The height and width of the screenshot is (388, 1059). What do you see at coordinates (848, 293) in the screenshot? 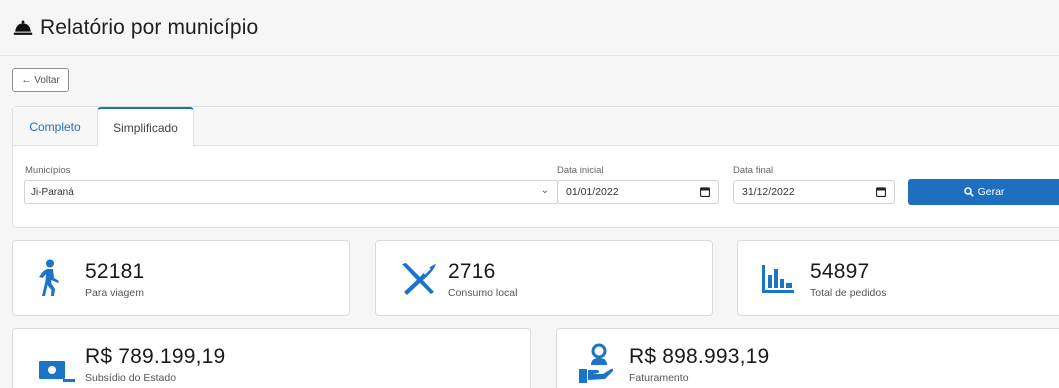
I see `stat-caption: Total de pedidos` at bounding box center [848, 293].